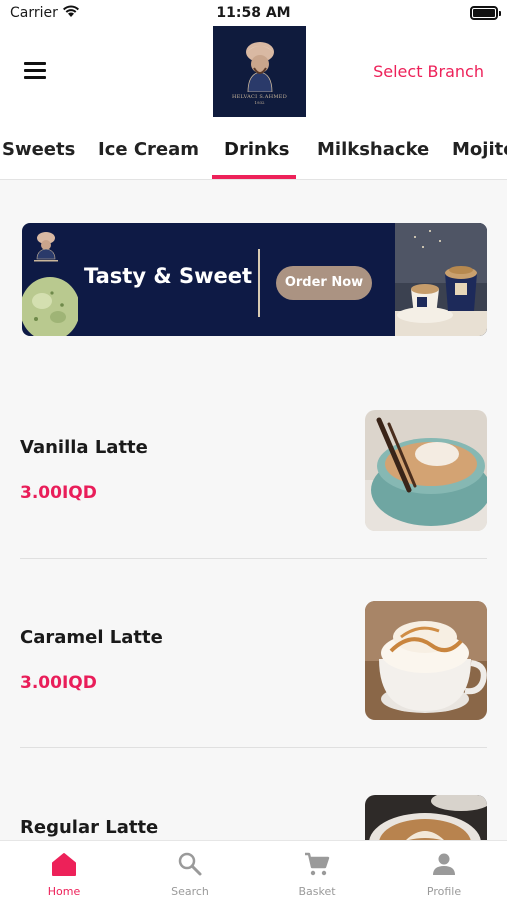 This screenshot has height=900, width=507. What do you see at coordinates (253, 817) in the screenshot?
I see `product-item: Regular Latte` at bounding box center [253, 817].